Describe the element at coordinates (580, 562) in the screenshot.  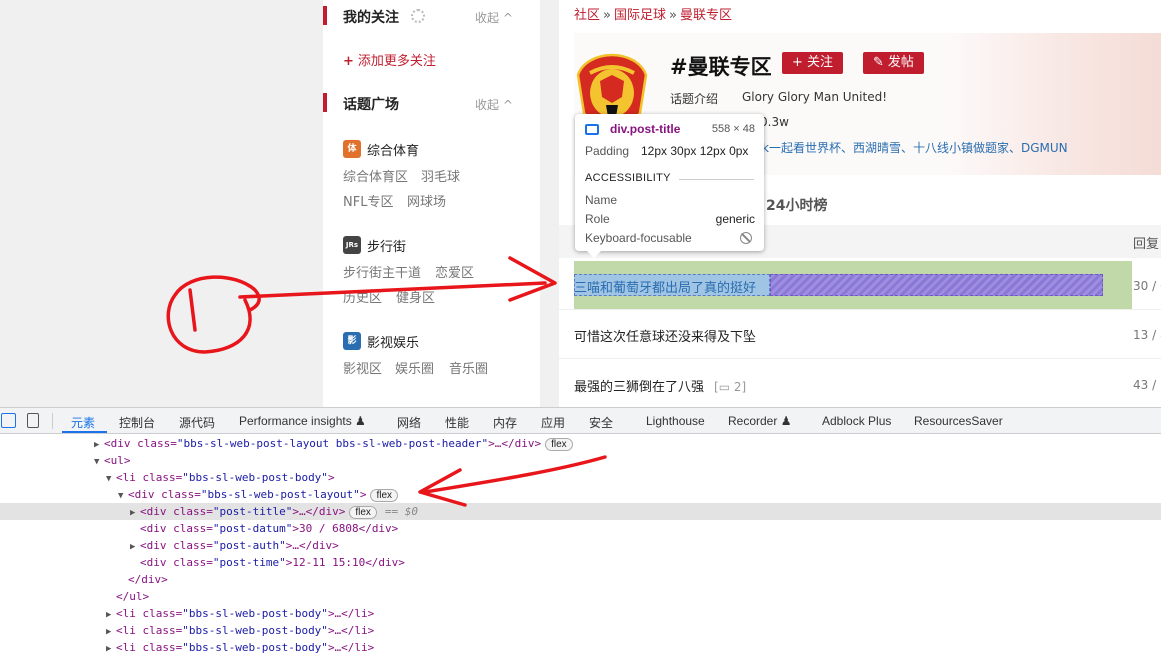
I see `dom-node-line: <div class="post-time">12-11 15:10</div>` at that location.